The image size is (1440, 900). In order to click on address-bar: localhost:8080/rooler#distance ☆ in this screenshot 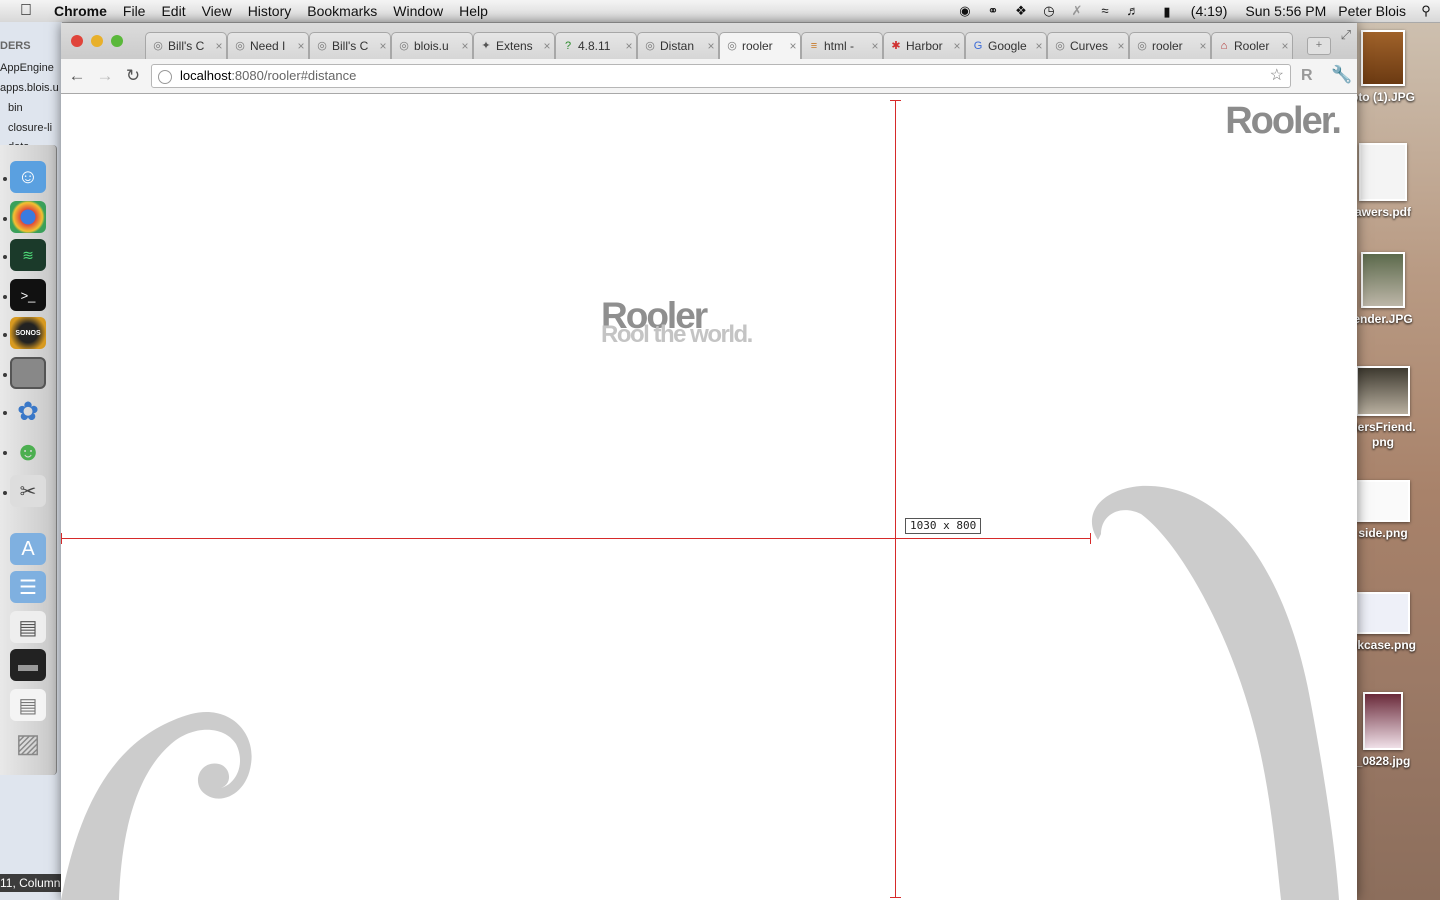, I will do `click(721, 76)`.